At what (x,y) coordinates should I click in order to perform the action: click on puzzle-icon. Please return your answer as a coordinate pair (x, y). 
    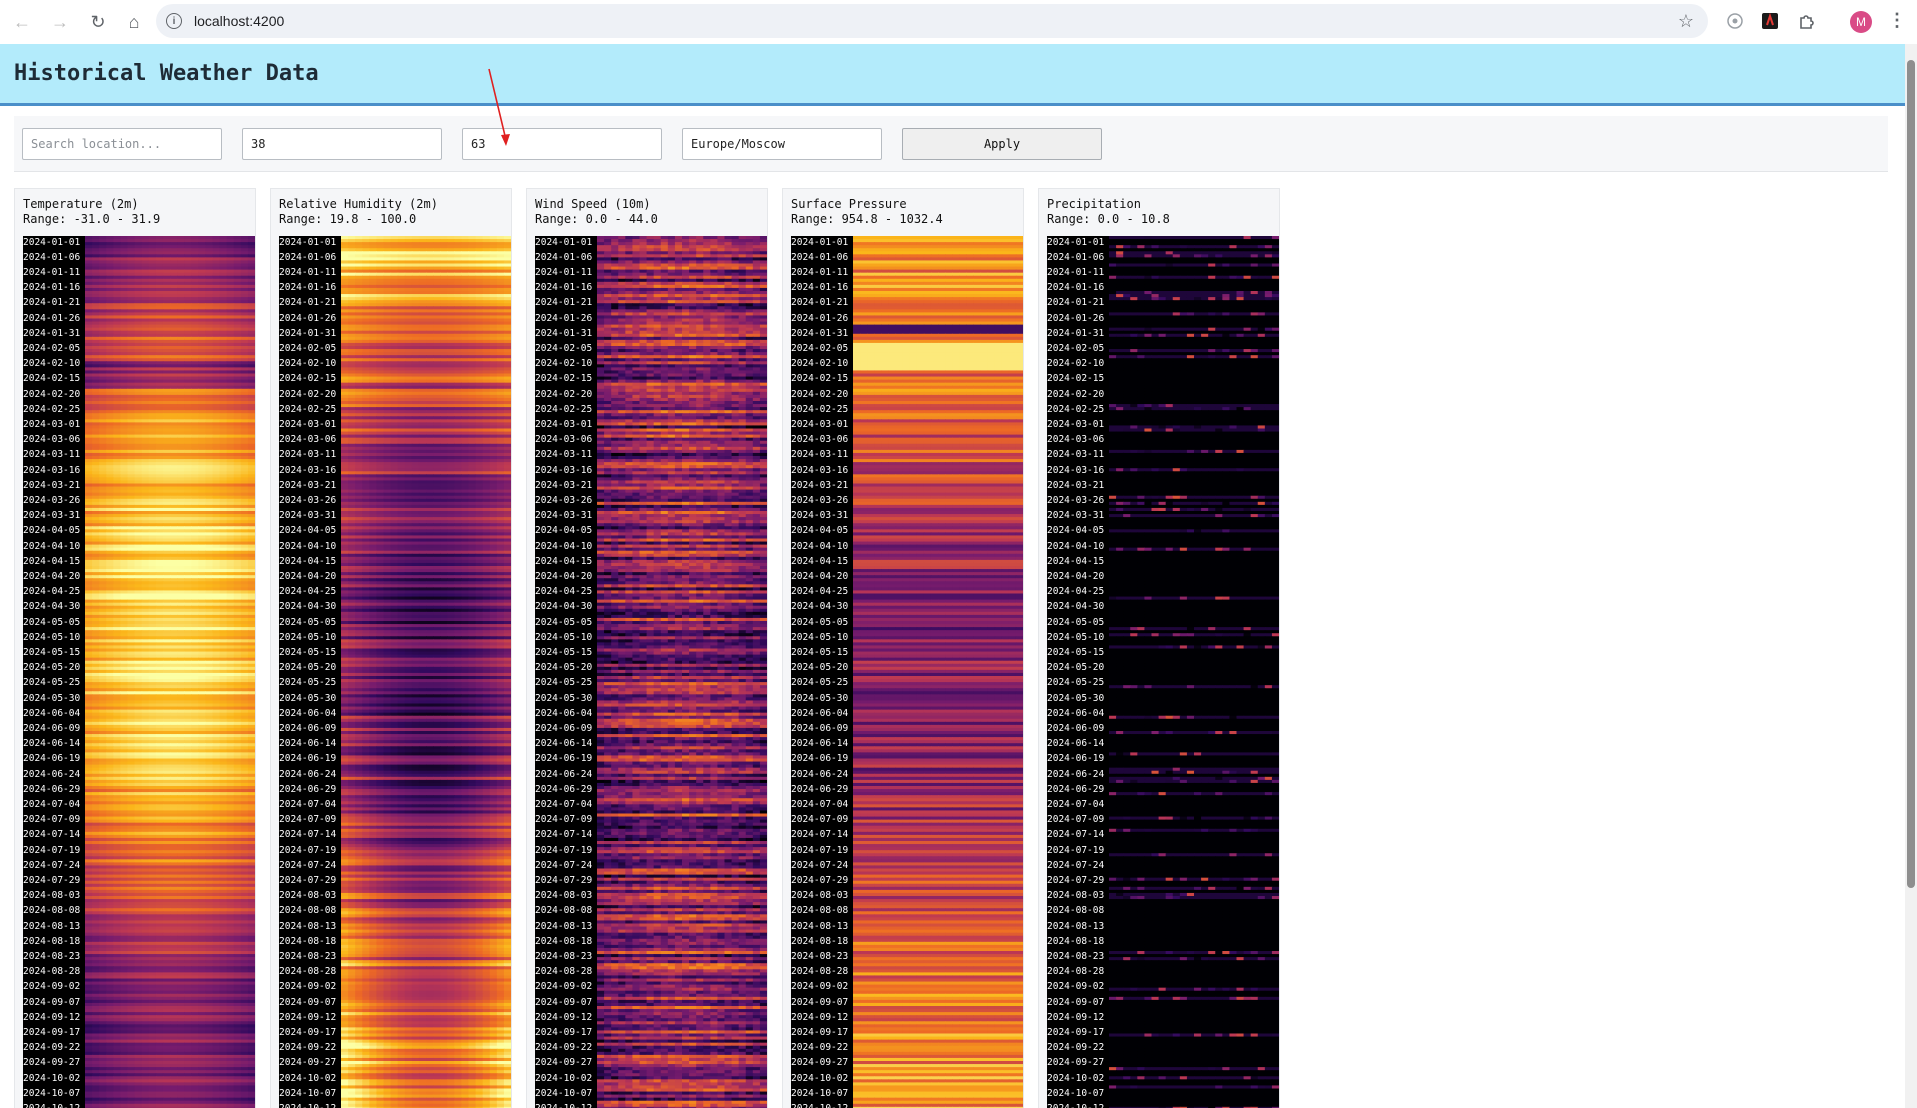
    Looking at the image, I should click on (1807, 21).